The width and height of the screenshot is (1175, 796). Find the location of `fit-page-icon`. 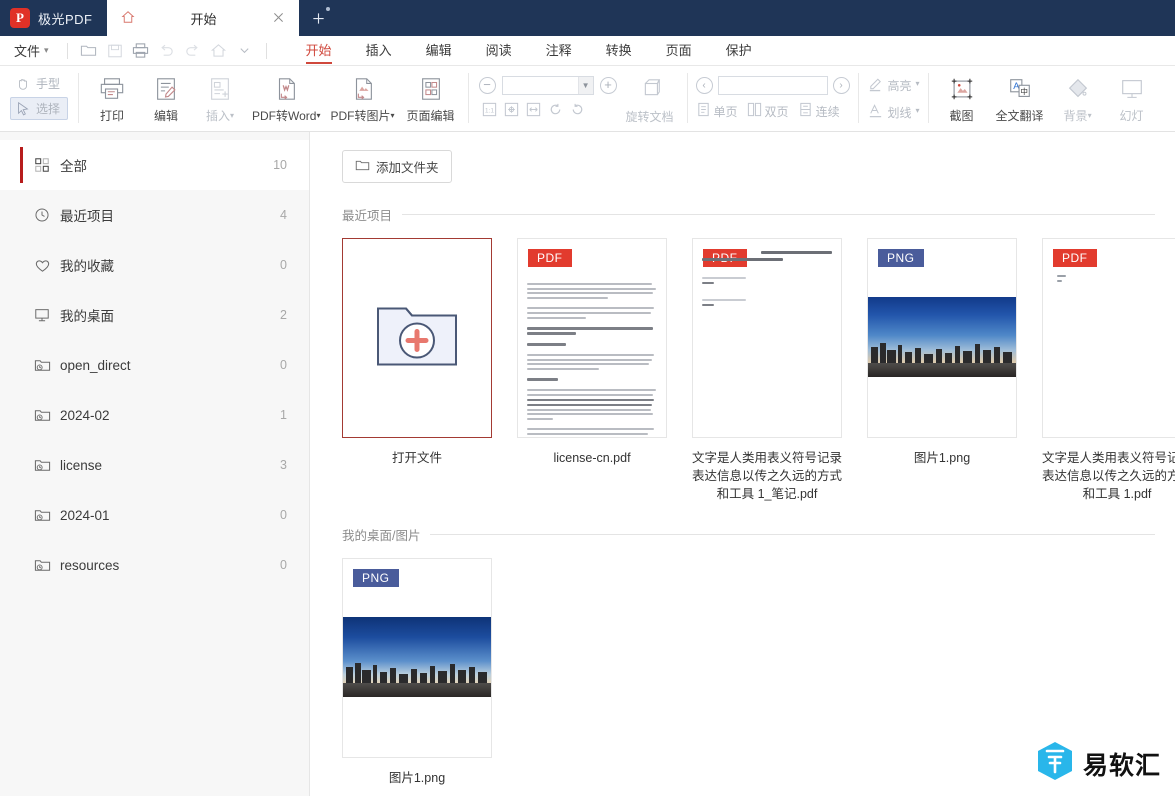

fit-page-icon is located at coordinates (511, 109).